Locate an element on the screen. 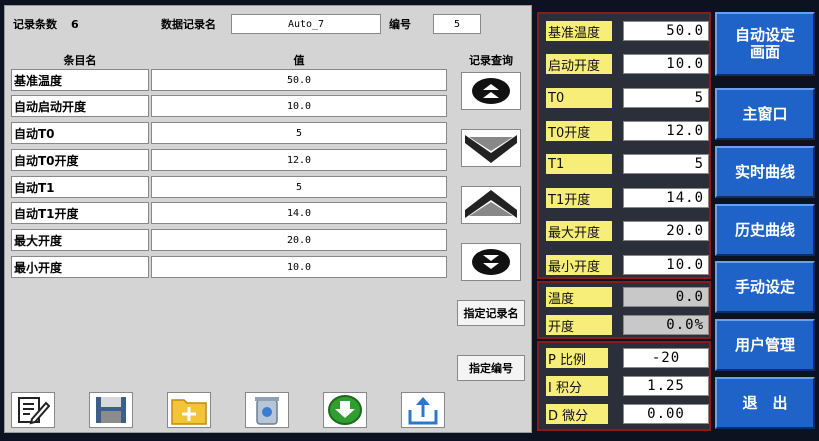  row-name: 自动启动开度 is located at coordinates (80, 106).